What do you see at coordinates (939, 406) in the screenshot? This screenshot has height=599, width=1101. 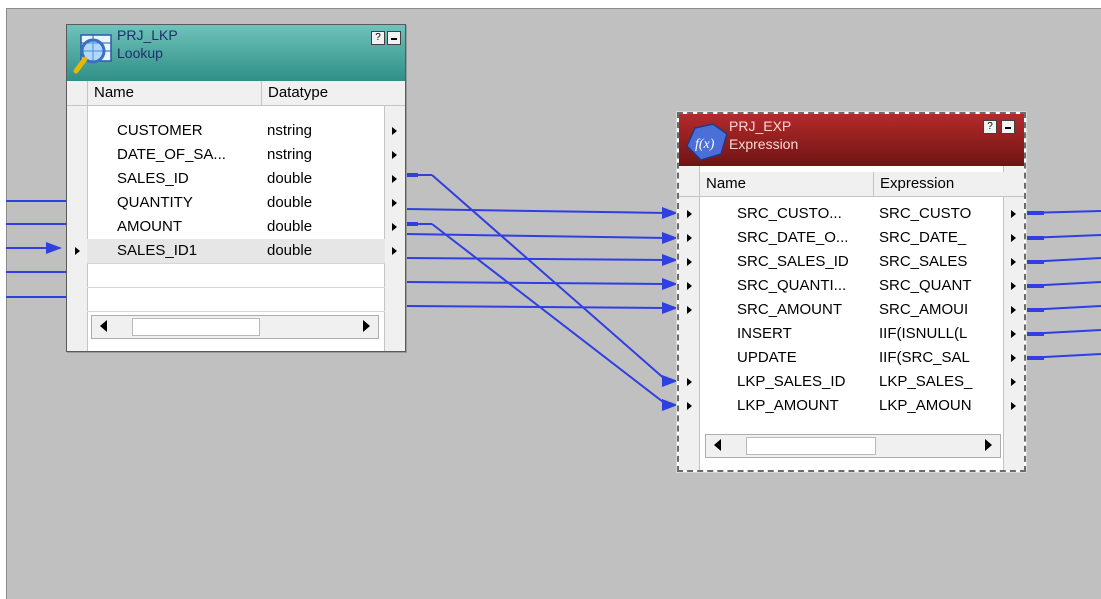 I see `port-expression: LKP_AMOUN` at bounding box center [939, 406].